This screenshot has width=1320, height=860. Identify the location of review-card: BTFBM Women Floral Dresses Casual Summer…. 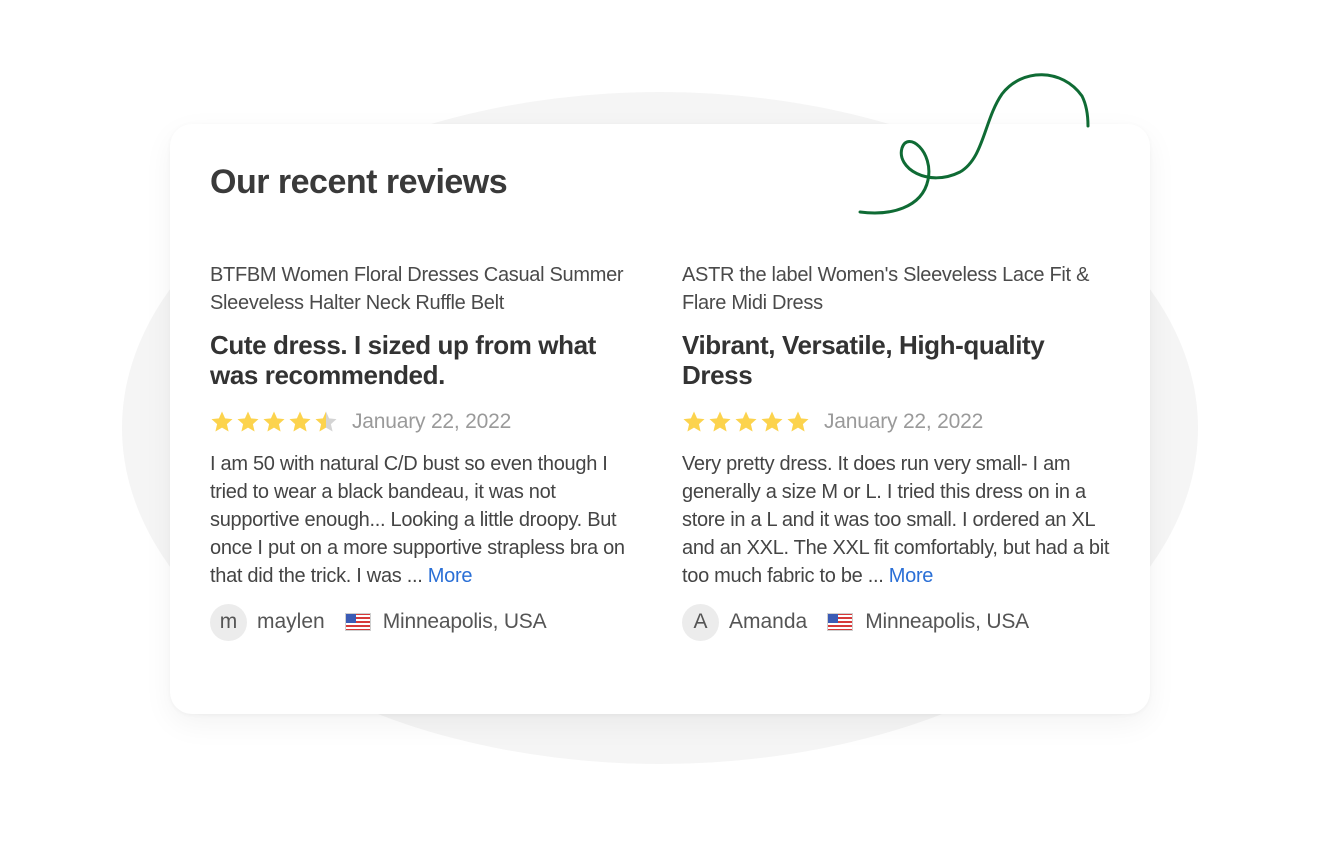
(425, 451).